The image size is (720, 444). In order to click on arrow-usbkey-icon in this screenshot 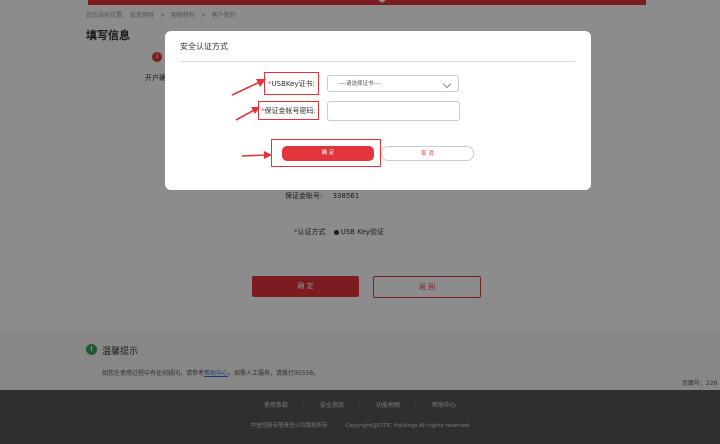, I will do `click(248, 87)`.